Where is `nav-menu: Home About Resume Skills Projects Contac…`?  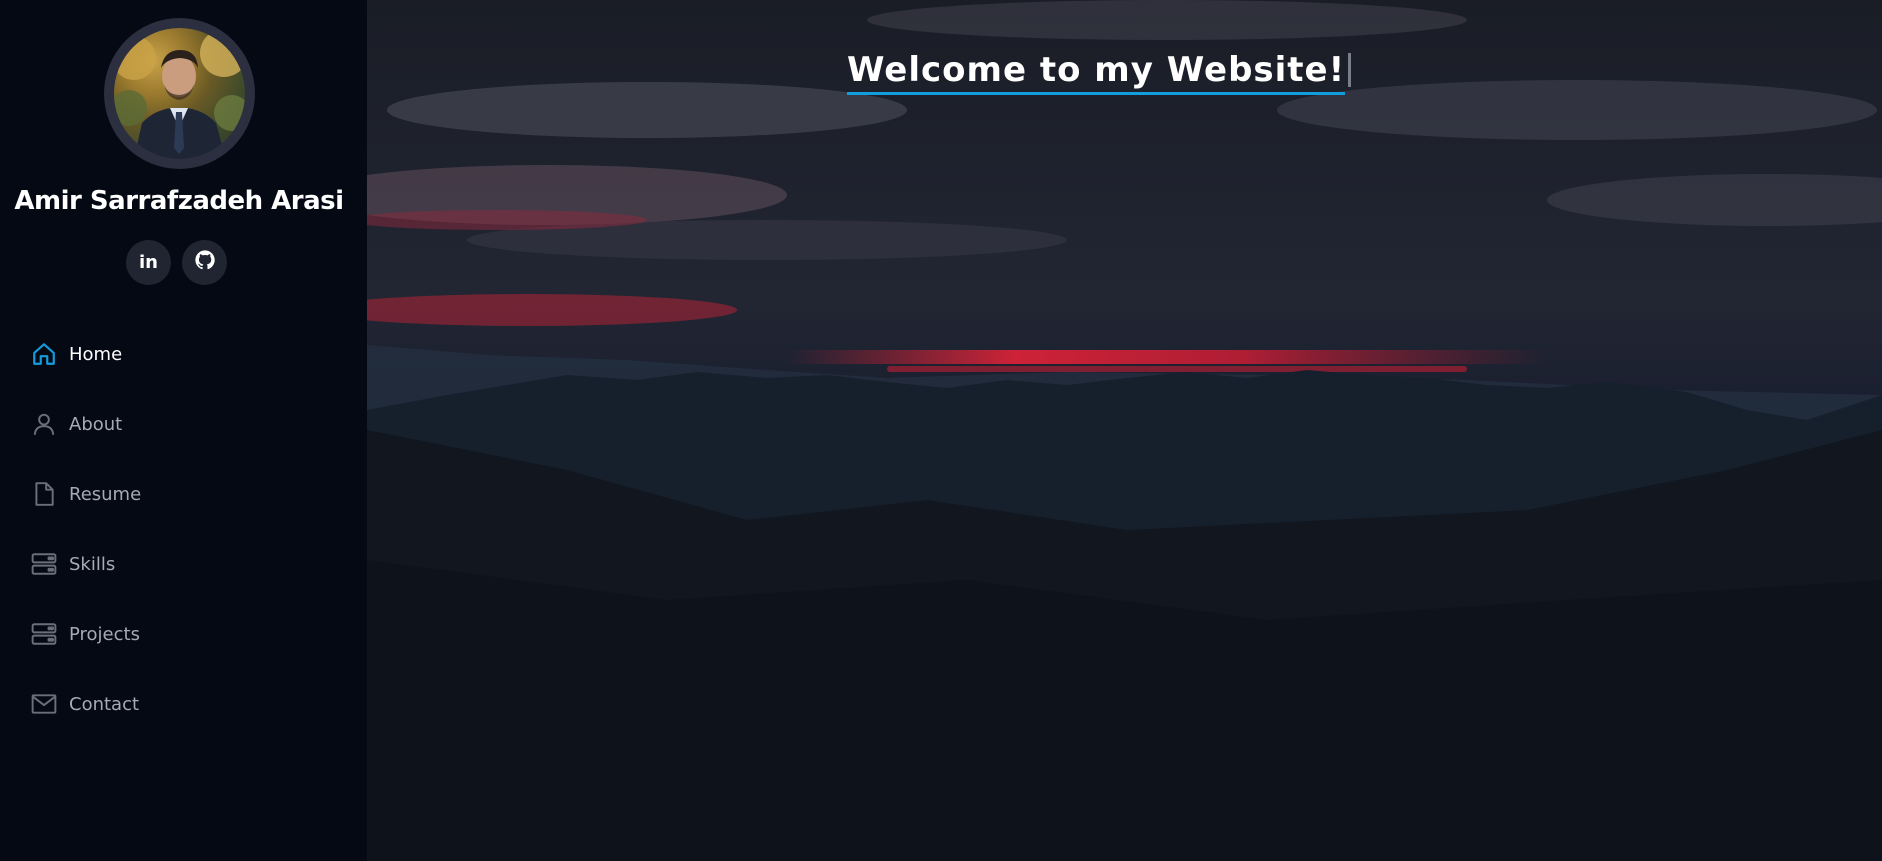 nav-menu: Home About Resume Skills Projects Contac… is located at coordinates (85, 547).